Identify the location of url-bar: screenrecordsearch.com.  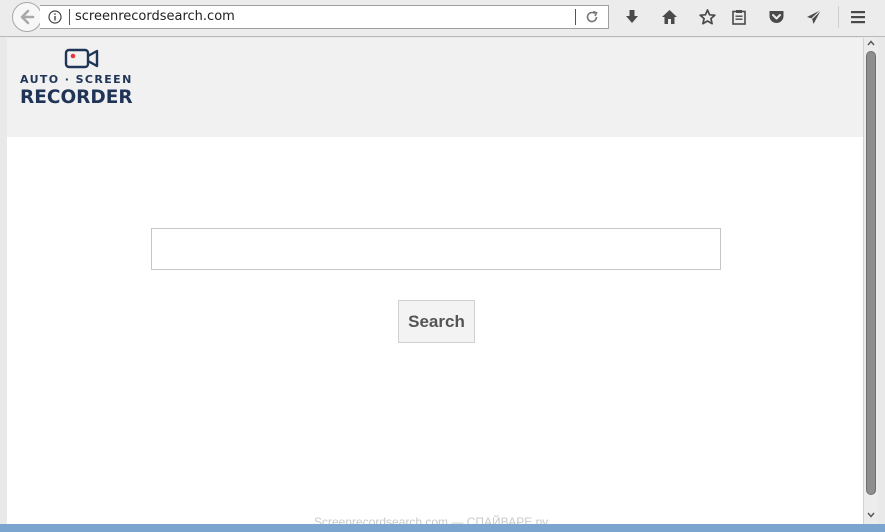
(324, 17).